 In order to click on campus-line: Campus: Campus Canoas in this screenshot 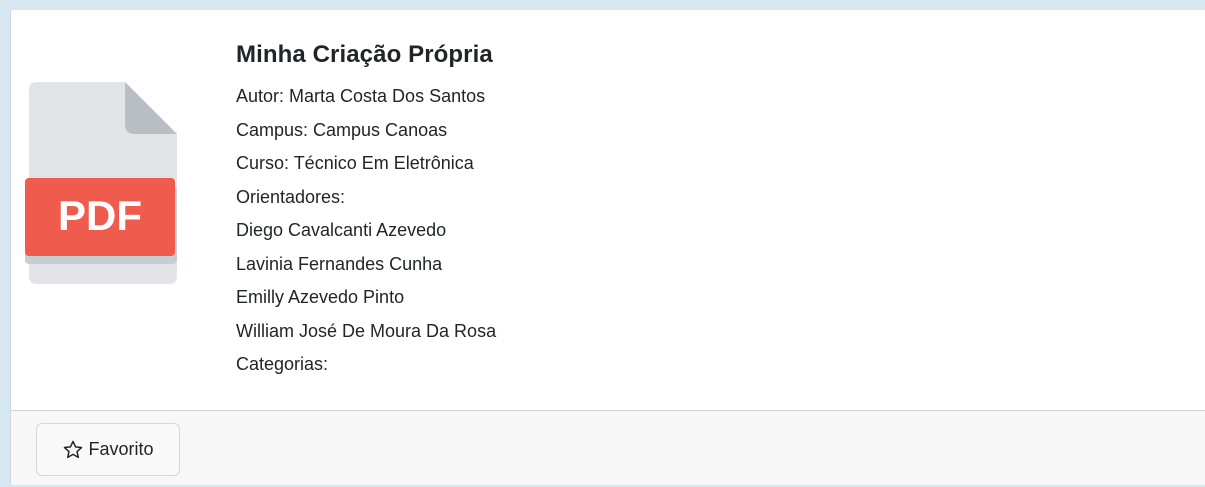, I will do `click(342, 129)`.